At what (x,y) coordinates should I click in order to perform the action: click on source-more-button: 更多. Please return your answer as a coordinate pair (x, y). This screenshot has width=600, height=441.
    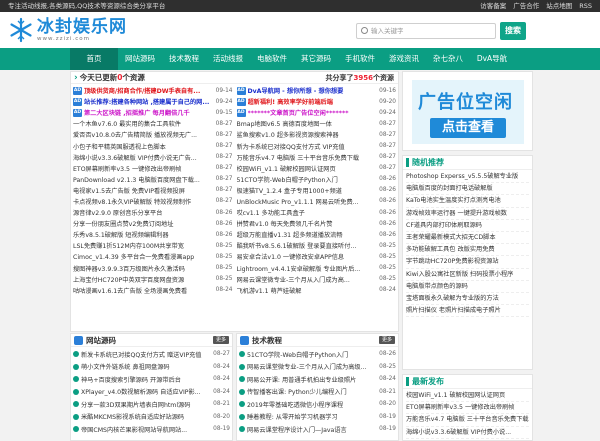
    Looking at the image, I should click on (221, 340).